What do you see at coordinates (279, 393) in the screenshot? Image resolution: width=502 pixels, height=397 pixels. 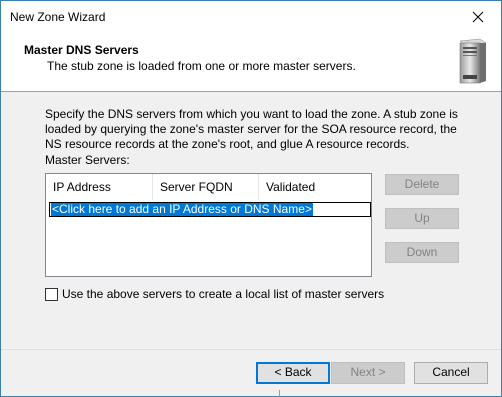 I see `resize-tick` at bounding box center [279, 393].